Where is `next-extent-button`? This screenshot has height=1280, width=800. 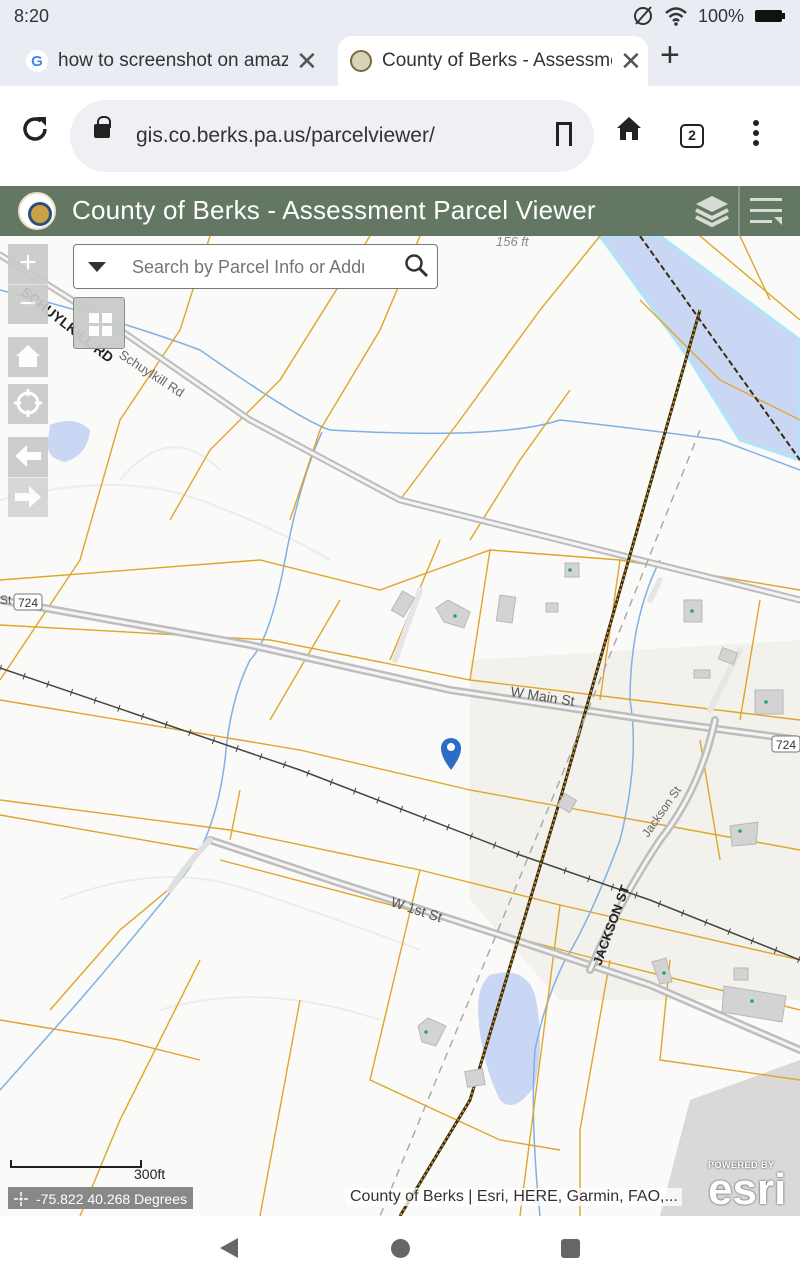
next-extent-button is located at coordinates (28, 497).